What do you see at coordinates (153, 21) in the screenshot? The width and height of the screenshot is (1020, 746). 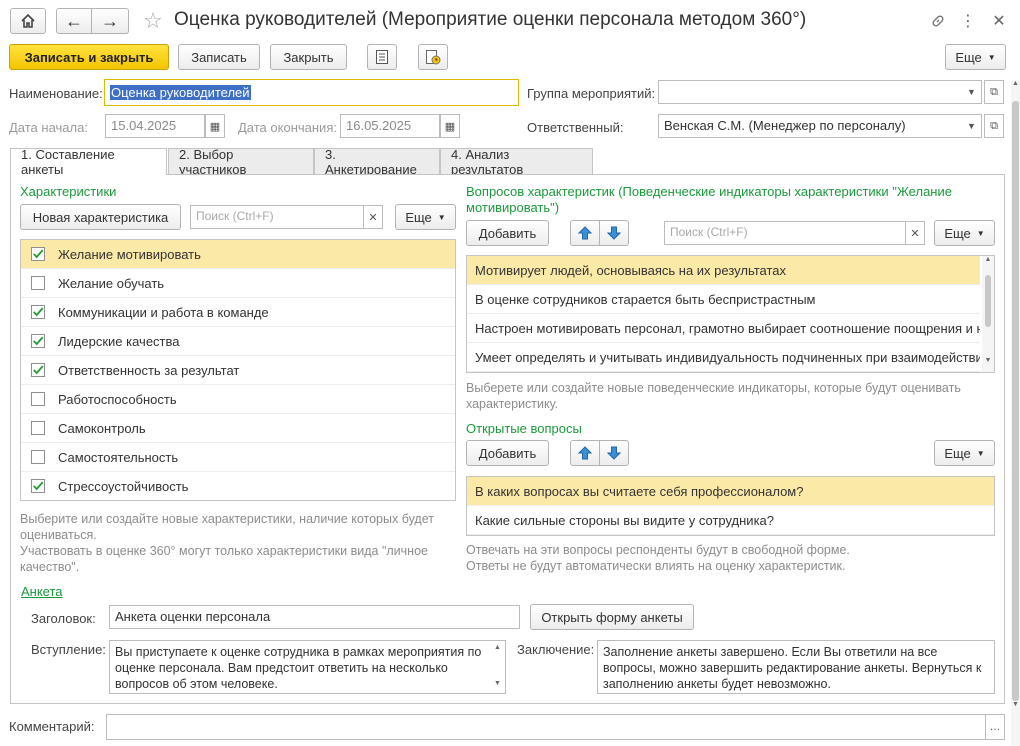 I see `favorite-star-icon: ☆` at bounding box center [153, 21].